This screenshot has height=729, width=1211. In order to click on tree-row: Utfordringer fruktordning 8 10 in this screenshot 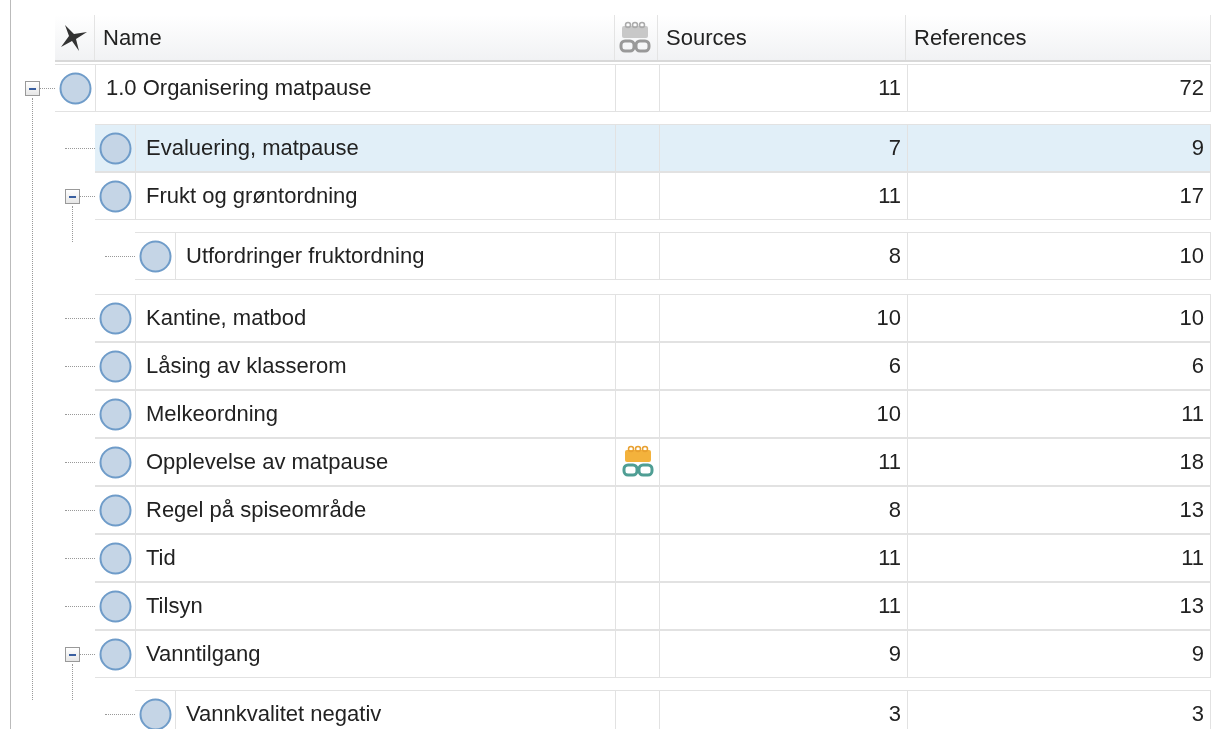, I will do `click(673, 256)`.